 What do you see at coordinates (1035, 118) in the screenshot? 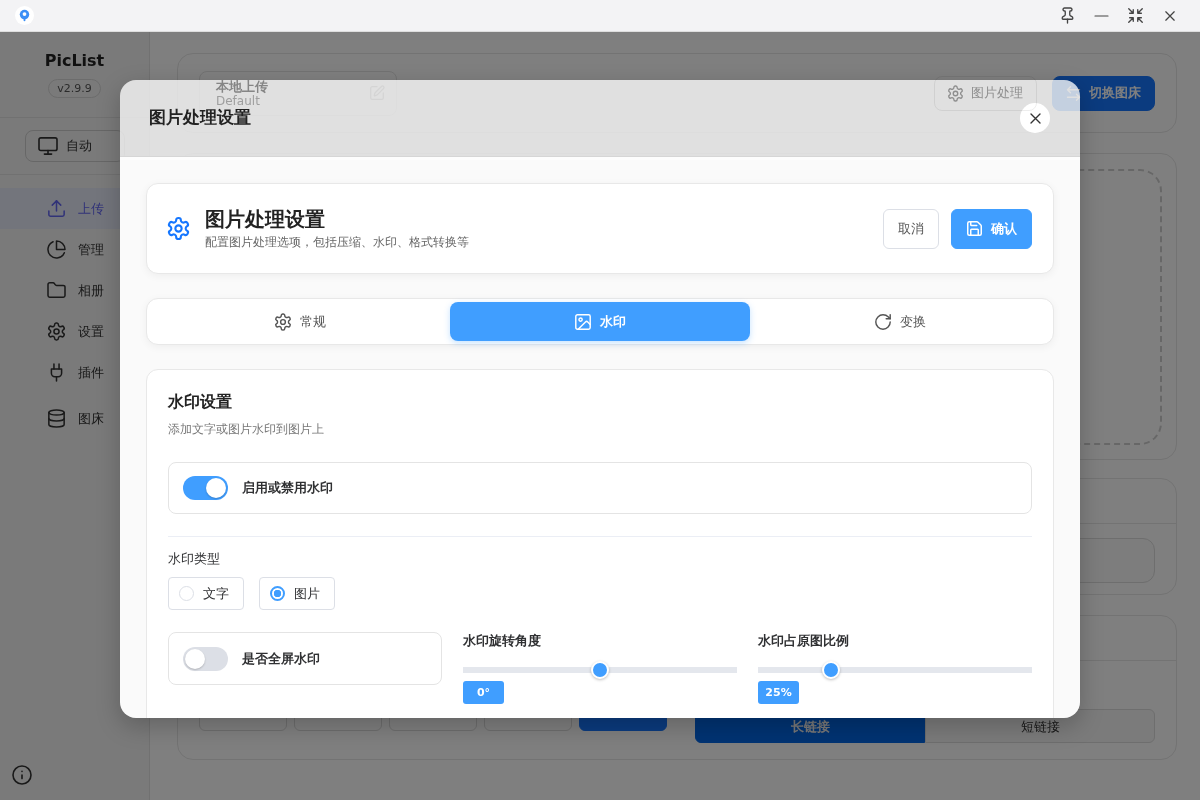
I see `close-button` at bounding box center [1035, 118].